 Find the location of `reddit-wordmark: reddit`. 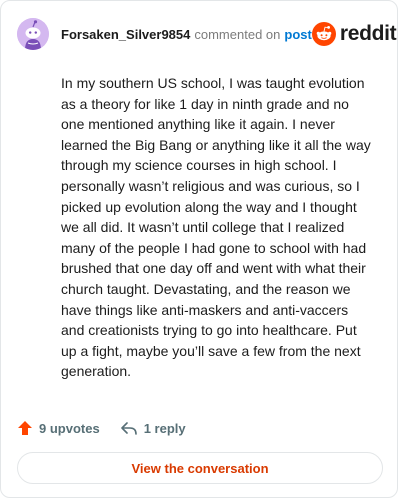

reddit-wordmark: reddit is located at coordinates (368, 33).